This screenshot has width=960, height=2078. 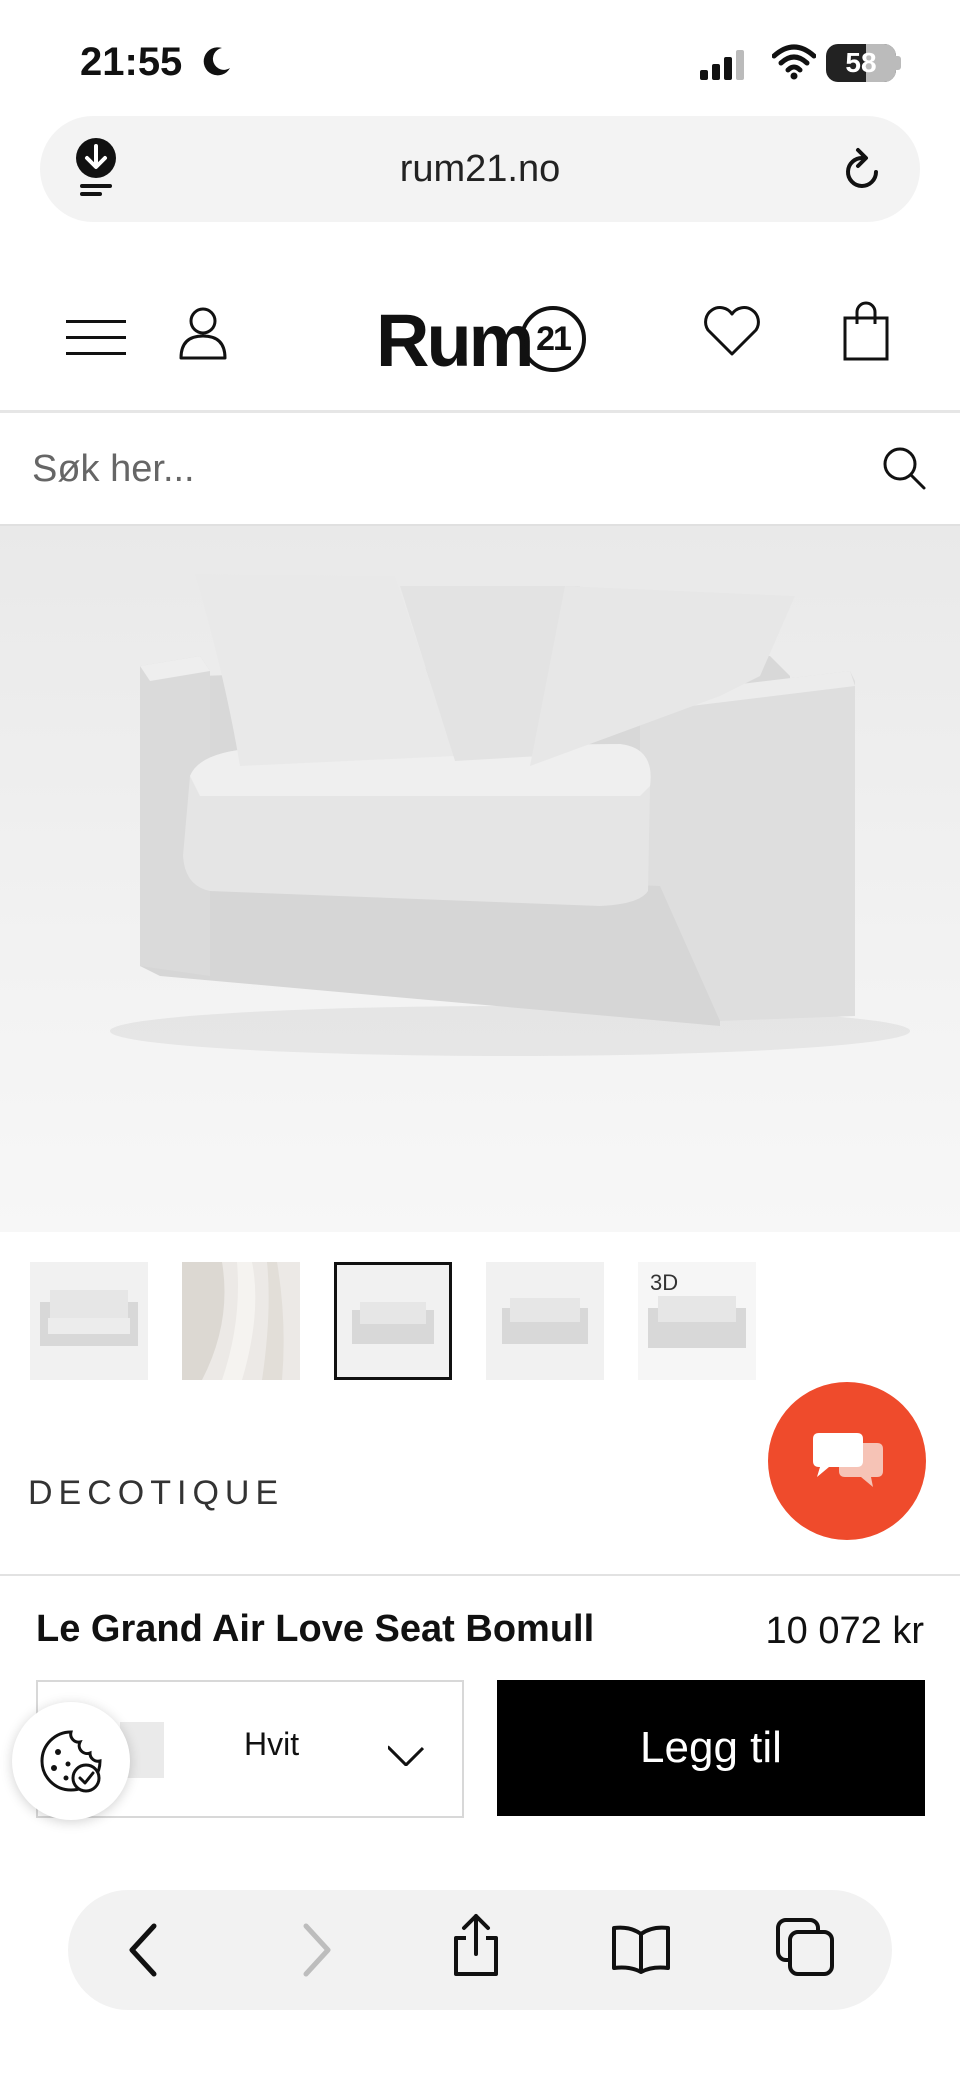 What do you see at coordinates (697, 1321) in the screenshot?
I see `thumbnail-3d: 3D` at bounding box center [697, 1321].